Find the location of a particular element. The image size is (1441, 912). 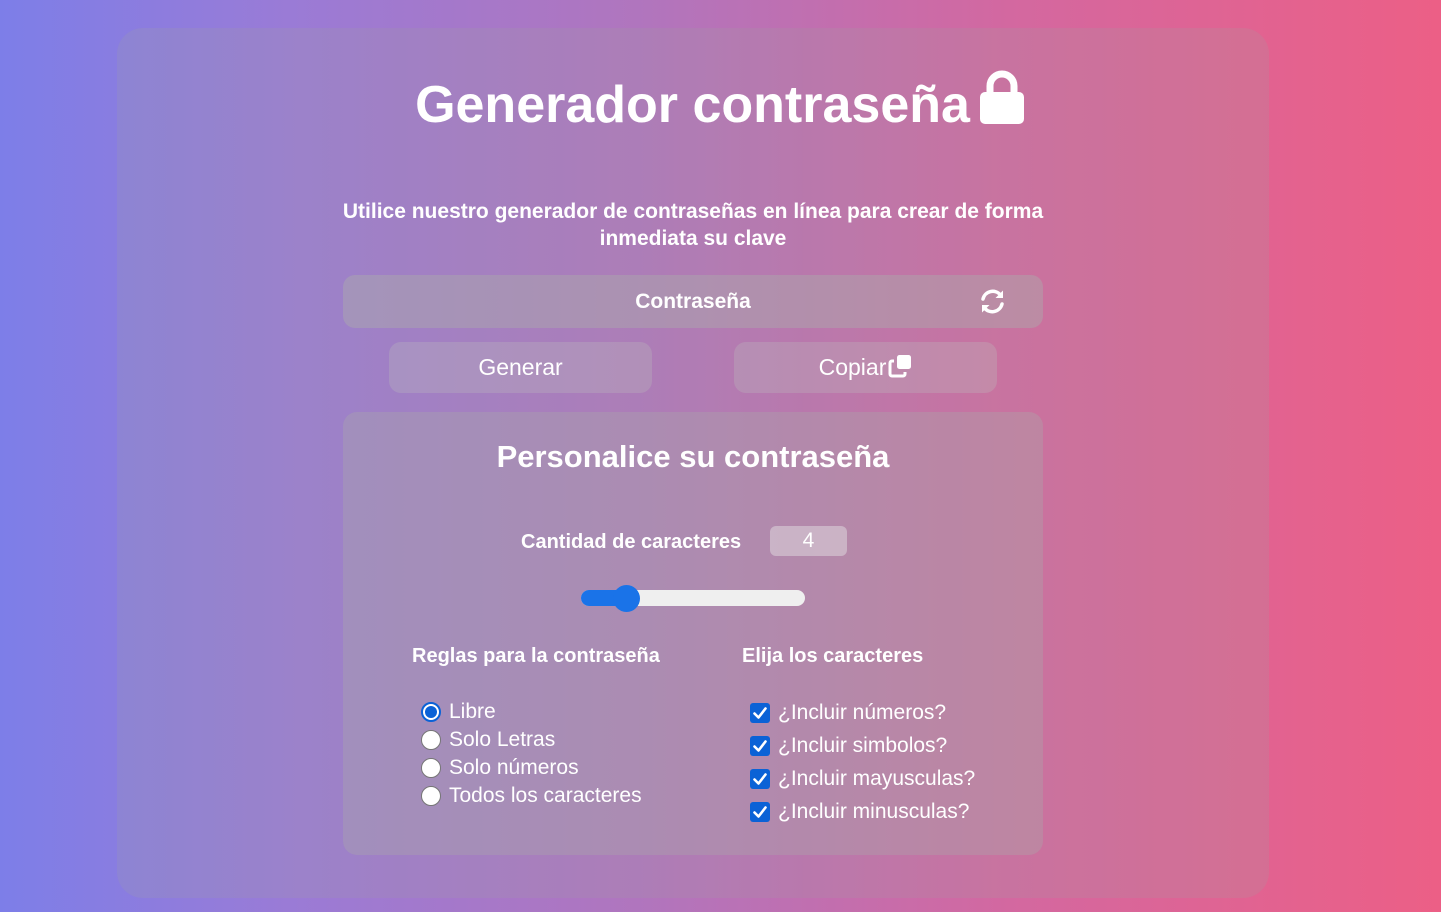

copy-icon is located at coordinates (900, 370).